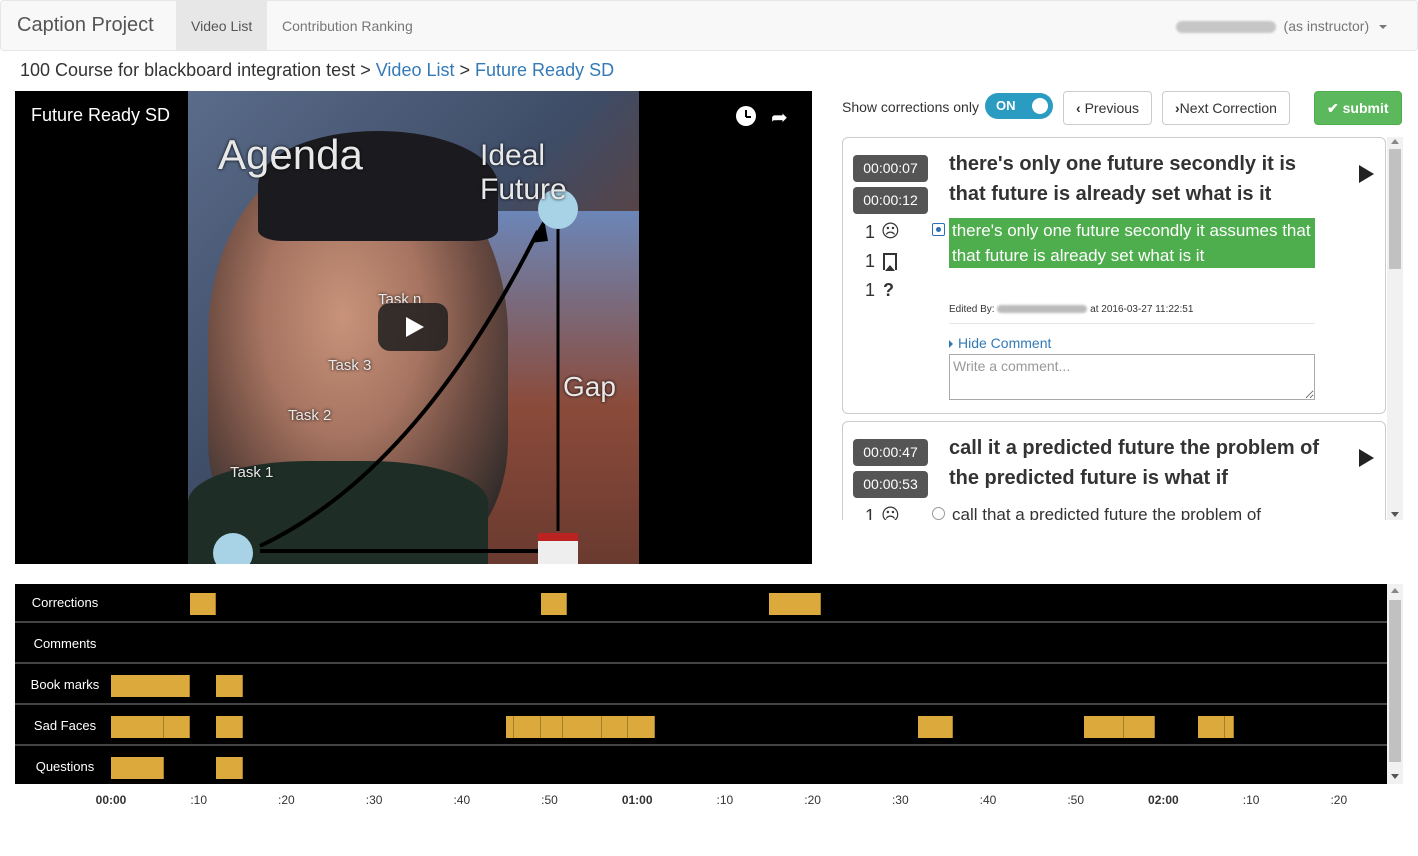 This screenshot has height=856, width=1418. Describe the element at coordinates (1365, 108) in the screenshot. I see `submit-label: submit` at that location.